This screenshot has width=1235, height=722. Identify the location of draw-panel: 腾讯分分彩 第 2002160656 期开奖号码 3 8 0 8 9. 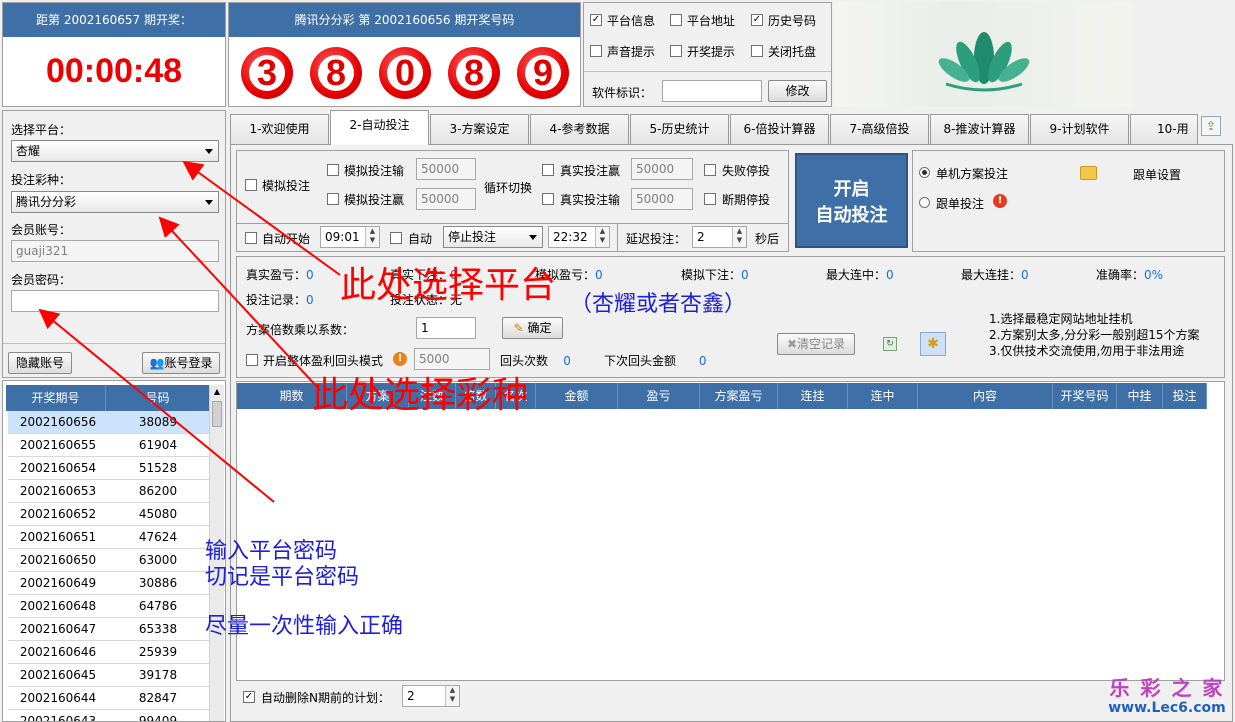
(404, 54).